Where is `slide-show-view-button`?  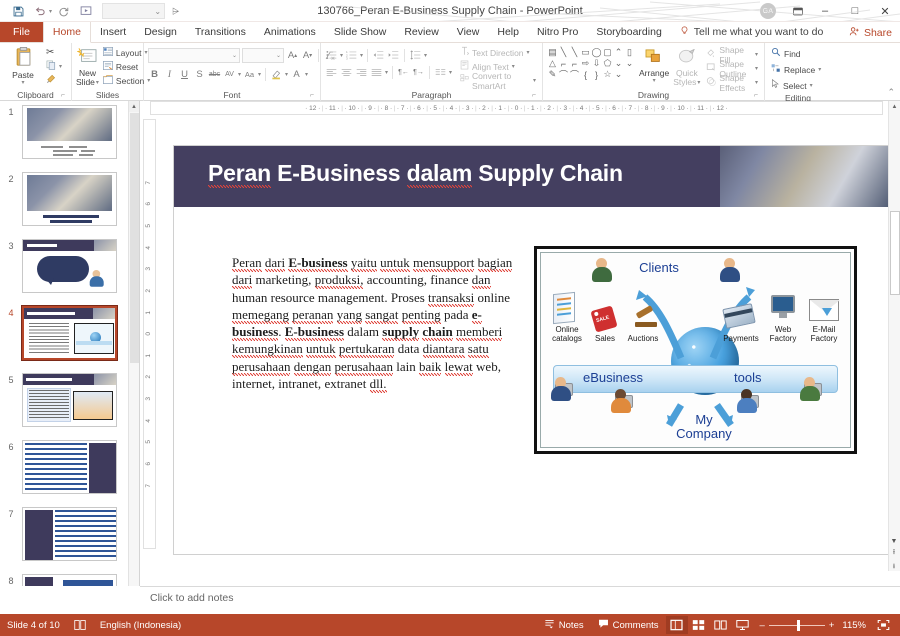
slide-show-view-button is located at coordinates (743, 625).